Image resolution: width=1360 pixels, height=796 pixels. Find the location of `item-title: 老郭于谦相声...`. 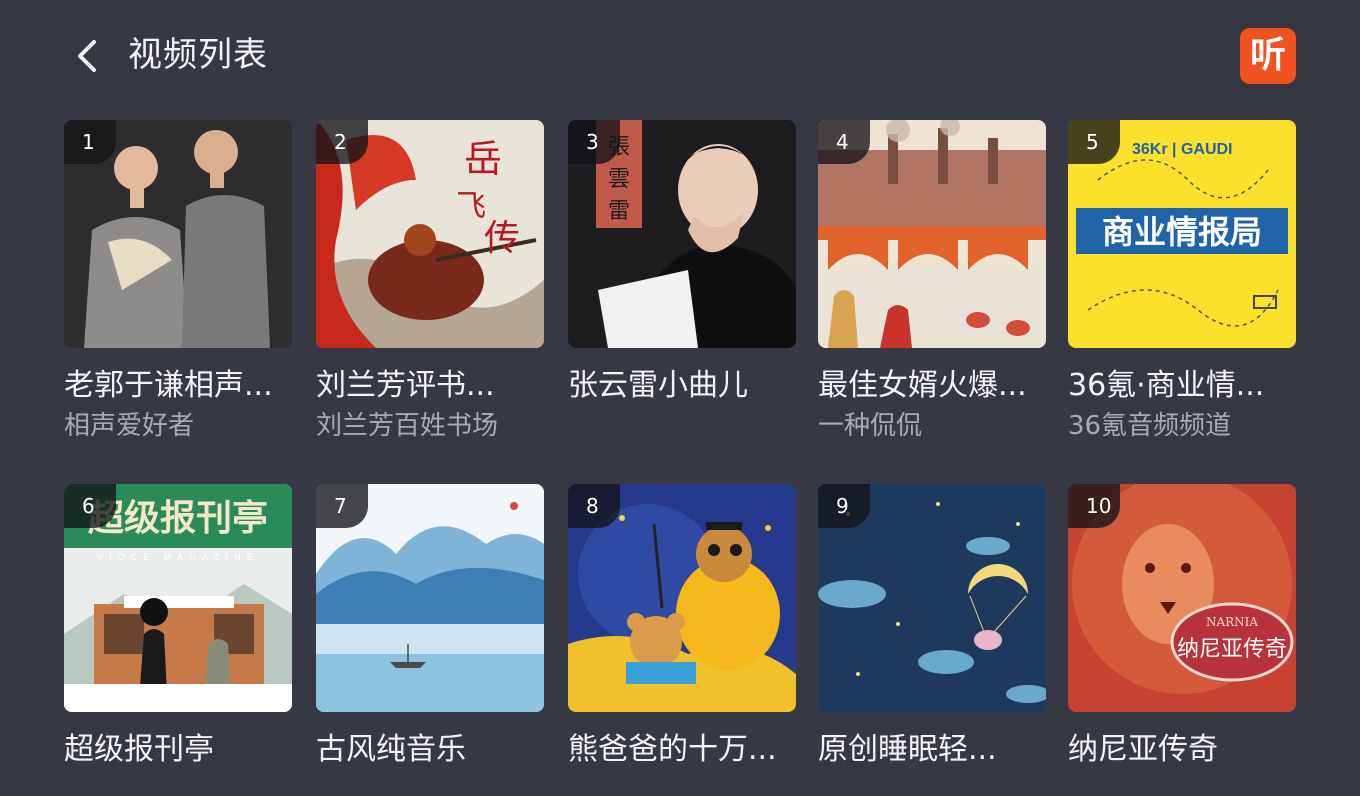

item-title: 老郭于谦相声... is located at coordinates (168, 385).